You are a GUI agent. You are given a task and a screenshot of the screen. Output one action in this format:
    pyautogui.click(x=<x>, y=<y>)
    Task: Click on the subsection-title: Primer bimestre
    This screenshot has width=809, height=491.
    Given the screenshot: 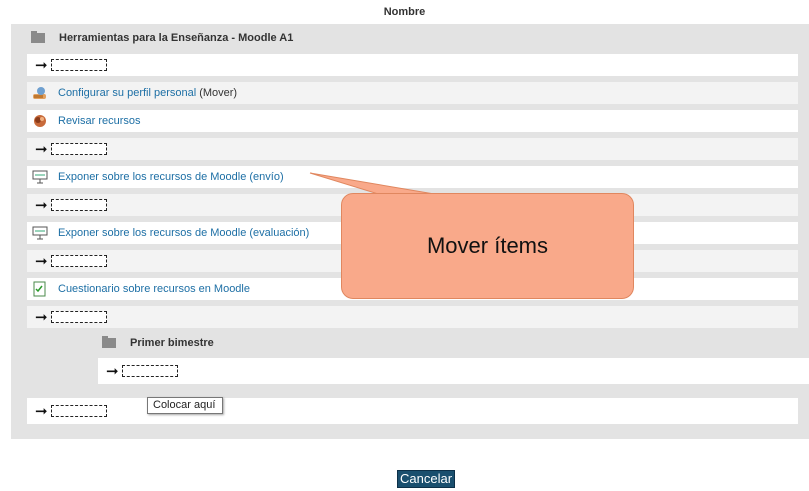 What is the action you would take?
    pyautogui.click(x=172, y=343)
    